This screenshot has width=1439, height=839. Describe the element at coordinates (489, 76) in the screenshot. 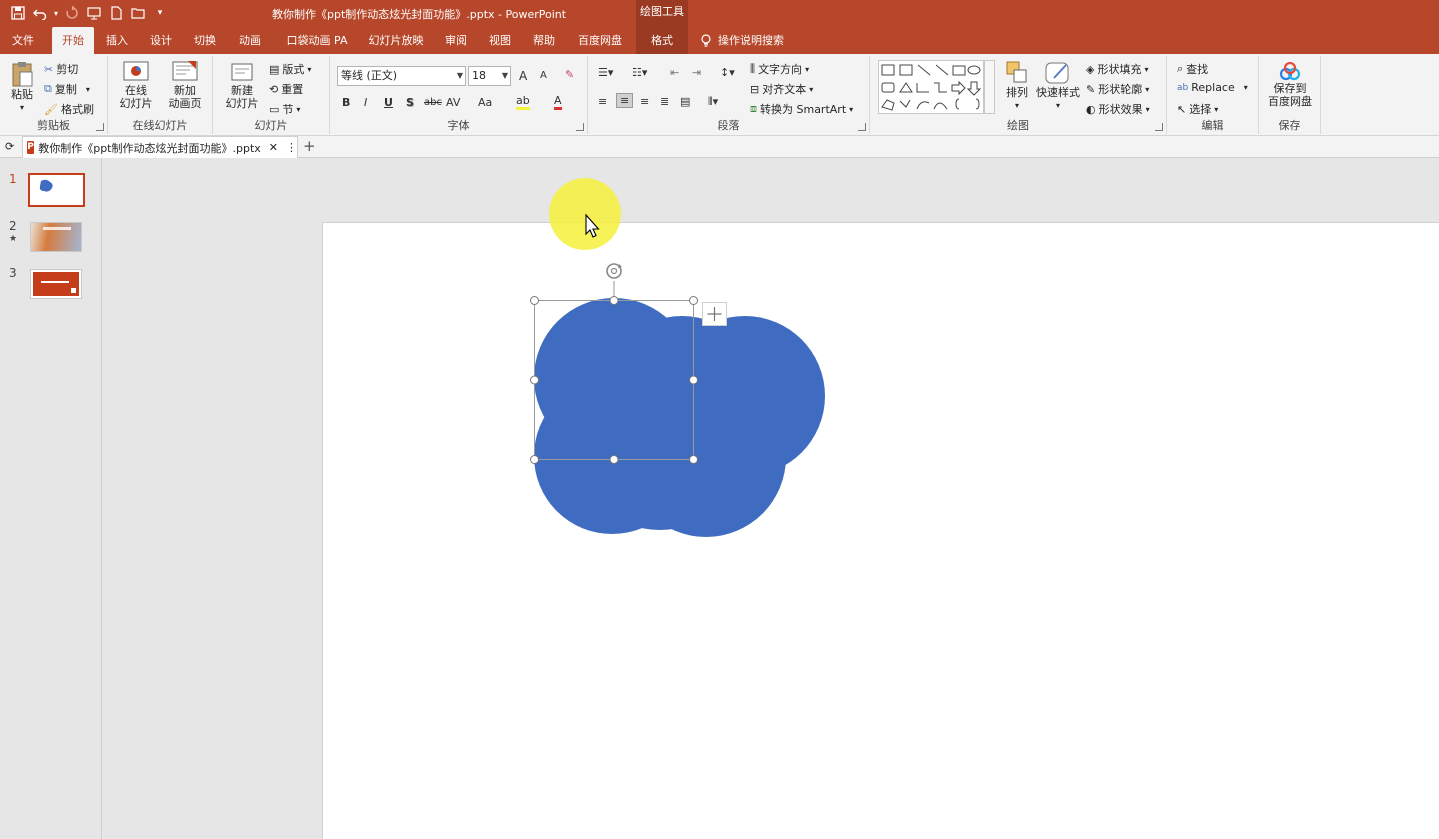

I see `font-size-combo: 18 ▼` at that location.